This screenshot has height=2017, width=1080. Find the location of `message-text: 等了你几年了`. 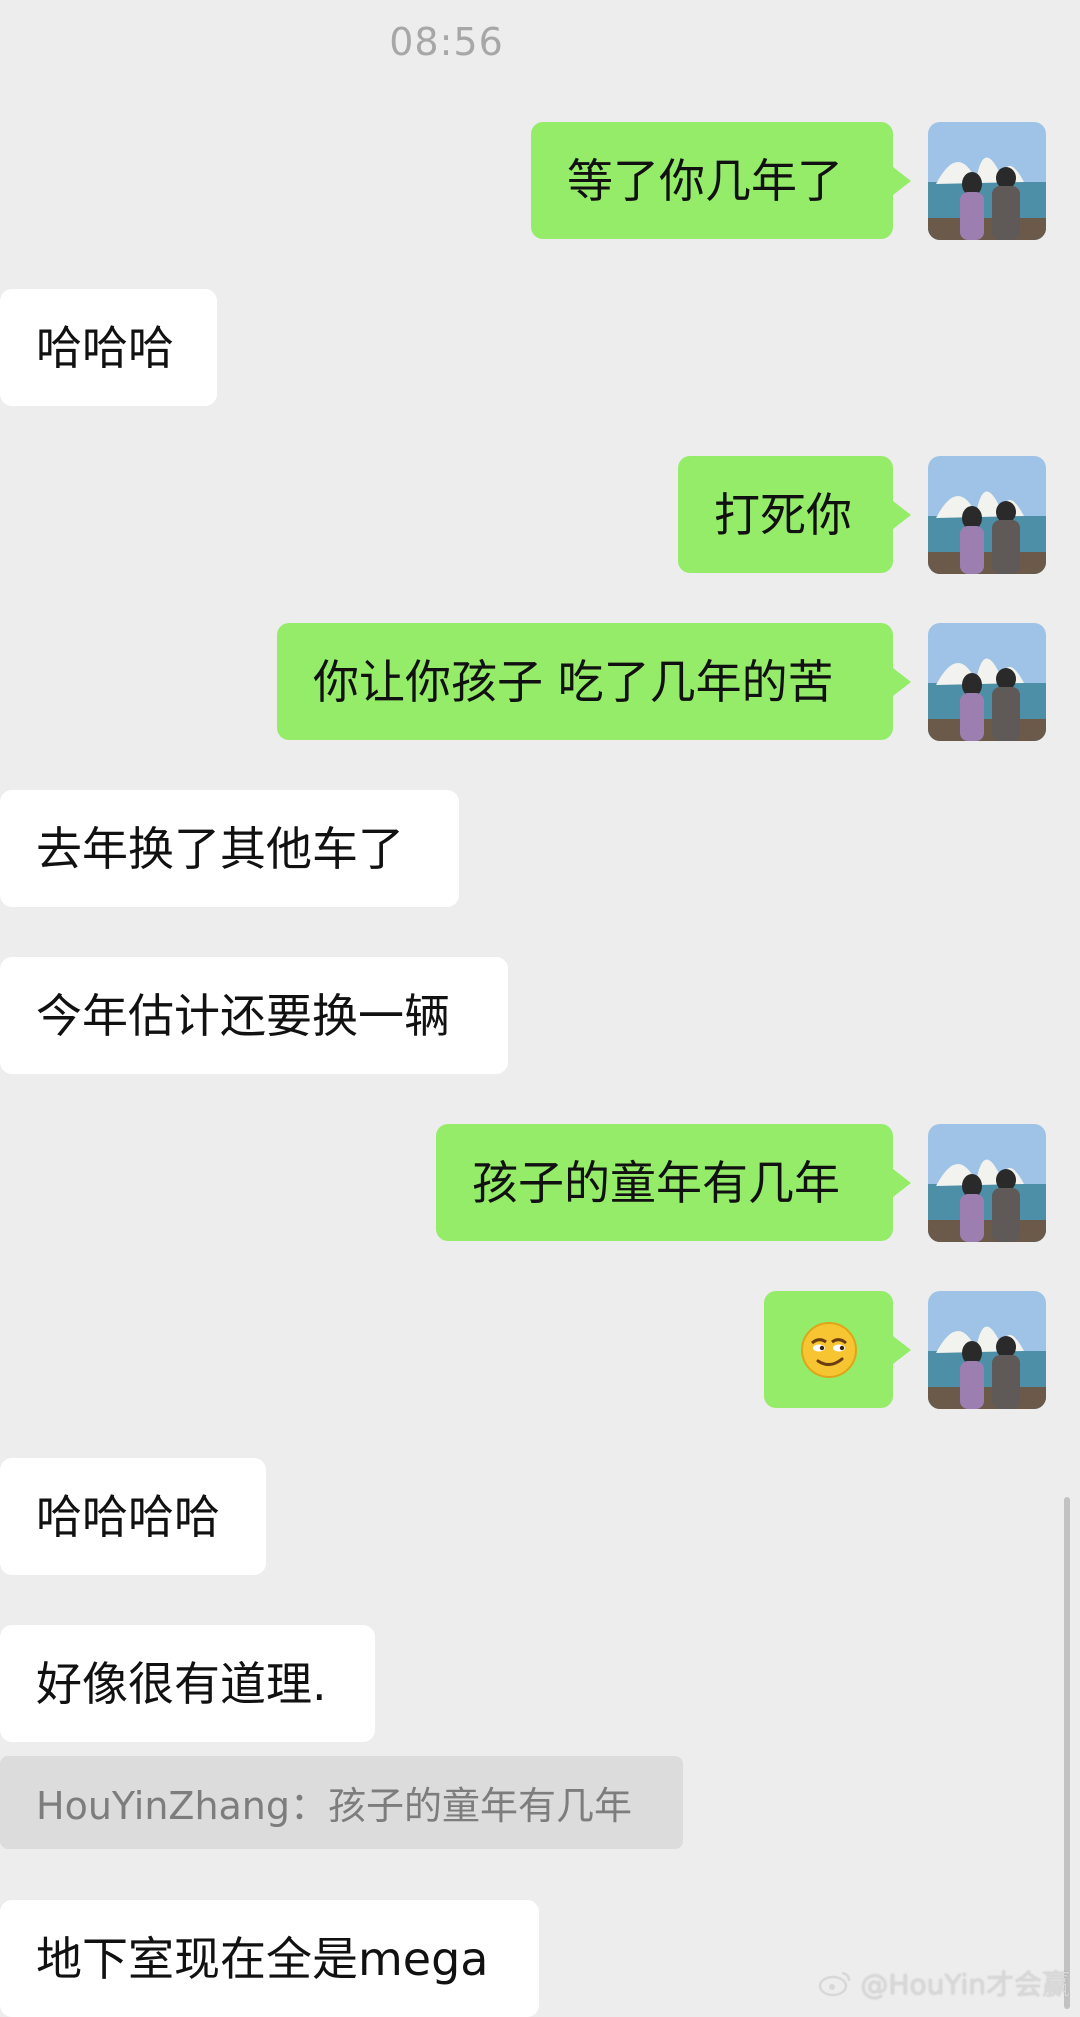

message-text: 等了你几年了 is located at coordinates (705, 180).